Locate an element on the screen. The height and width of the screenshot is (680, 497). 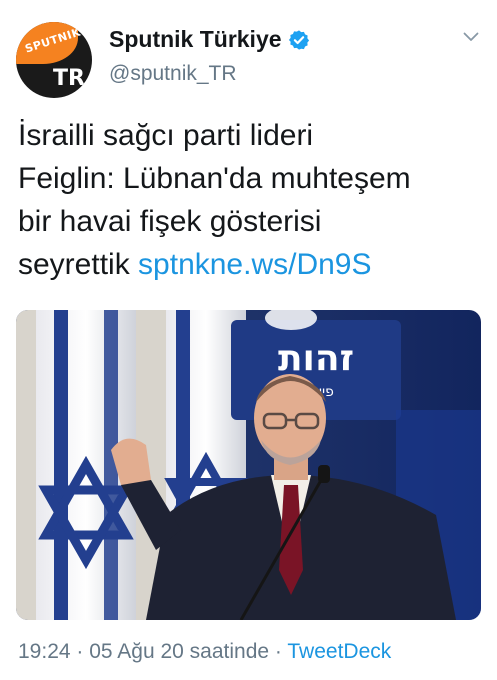
tweet-time: 19:24 is located at coordinates (44, 651).